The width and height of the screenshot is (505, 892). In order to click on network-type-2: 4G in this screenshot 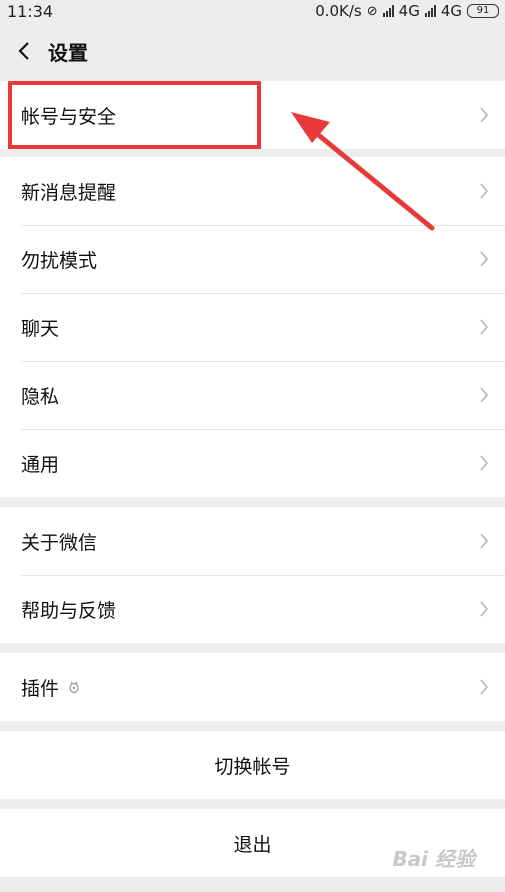, I will do `click(451, 11)`.